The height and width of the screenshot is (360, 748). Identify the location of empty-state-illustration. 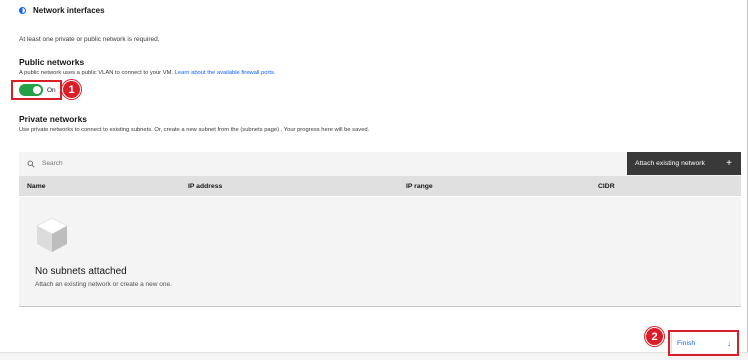
(52, 236).